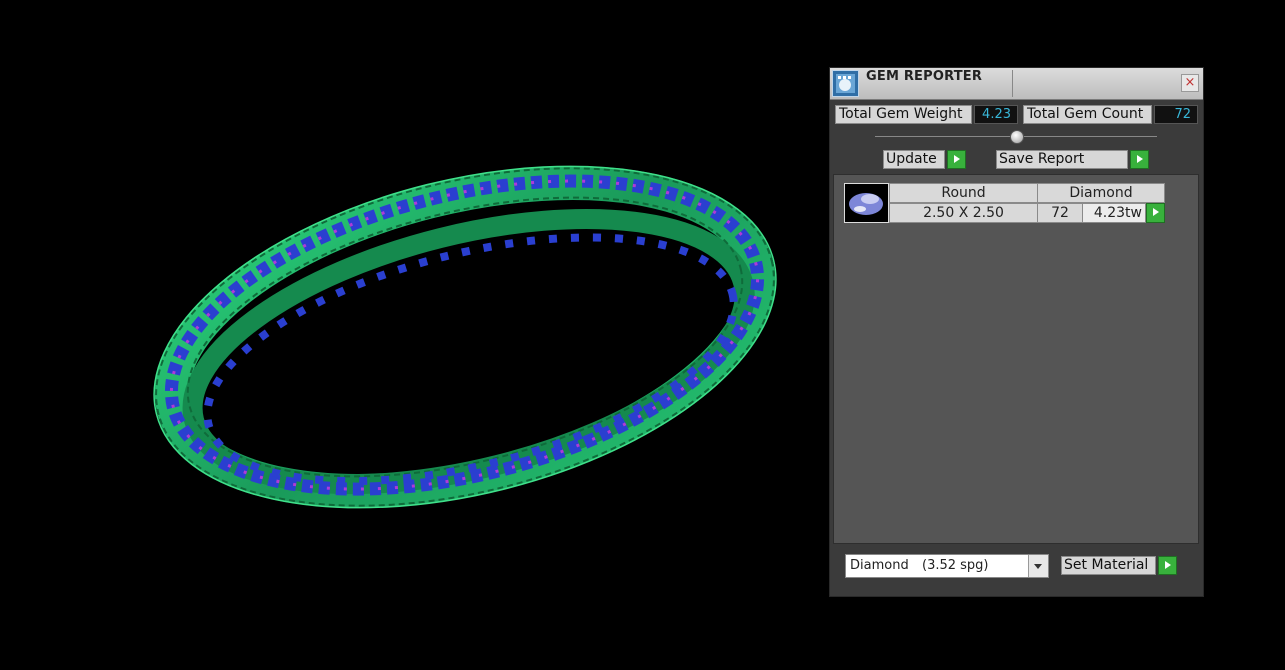 The width and height of the screenshot is (1285, 670). Describe the element at coordinates (1176, 114) in the screenshot. I see `total-gem-count-value: 72` at that location.